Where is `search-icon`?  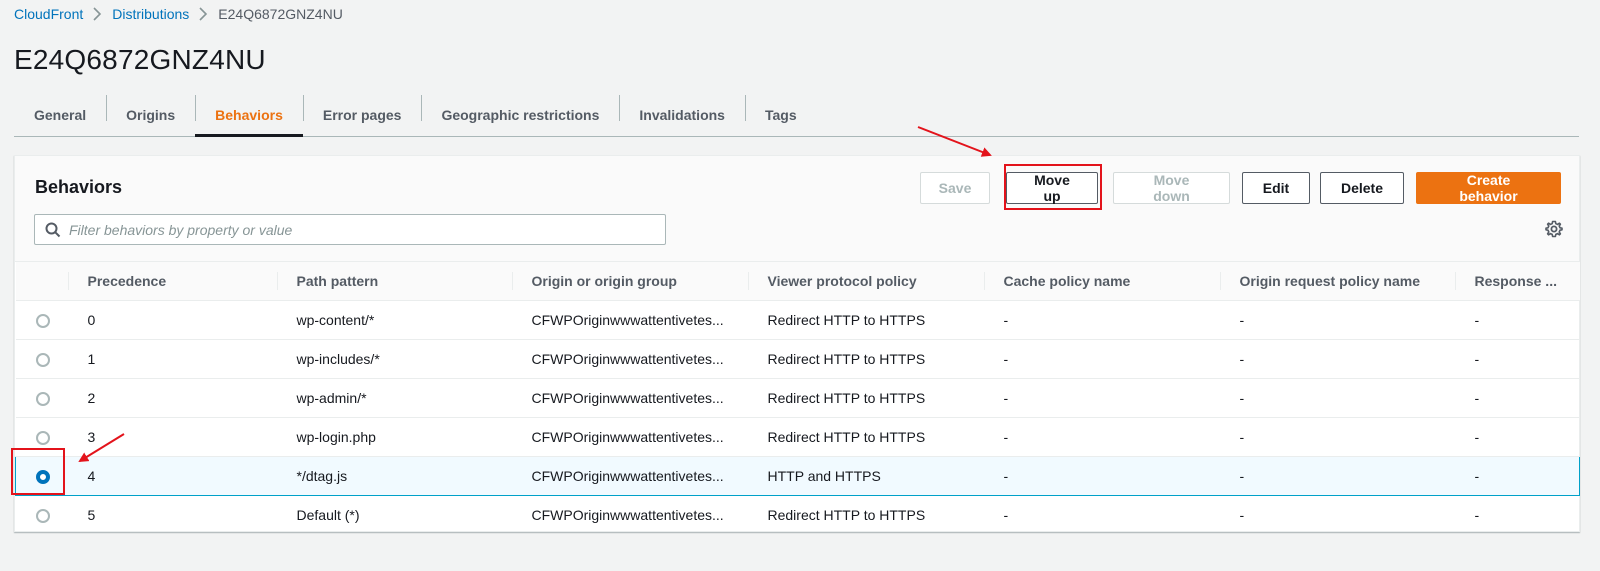
search-icon is located at coordinates (53, 230).